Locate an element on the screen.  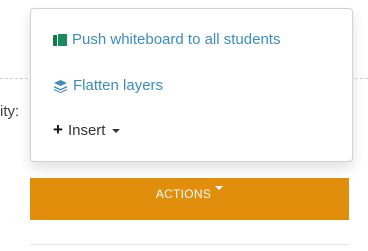
actions-button: ACTIONS is located at coordinates (189, 199).